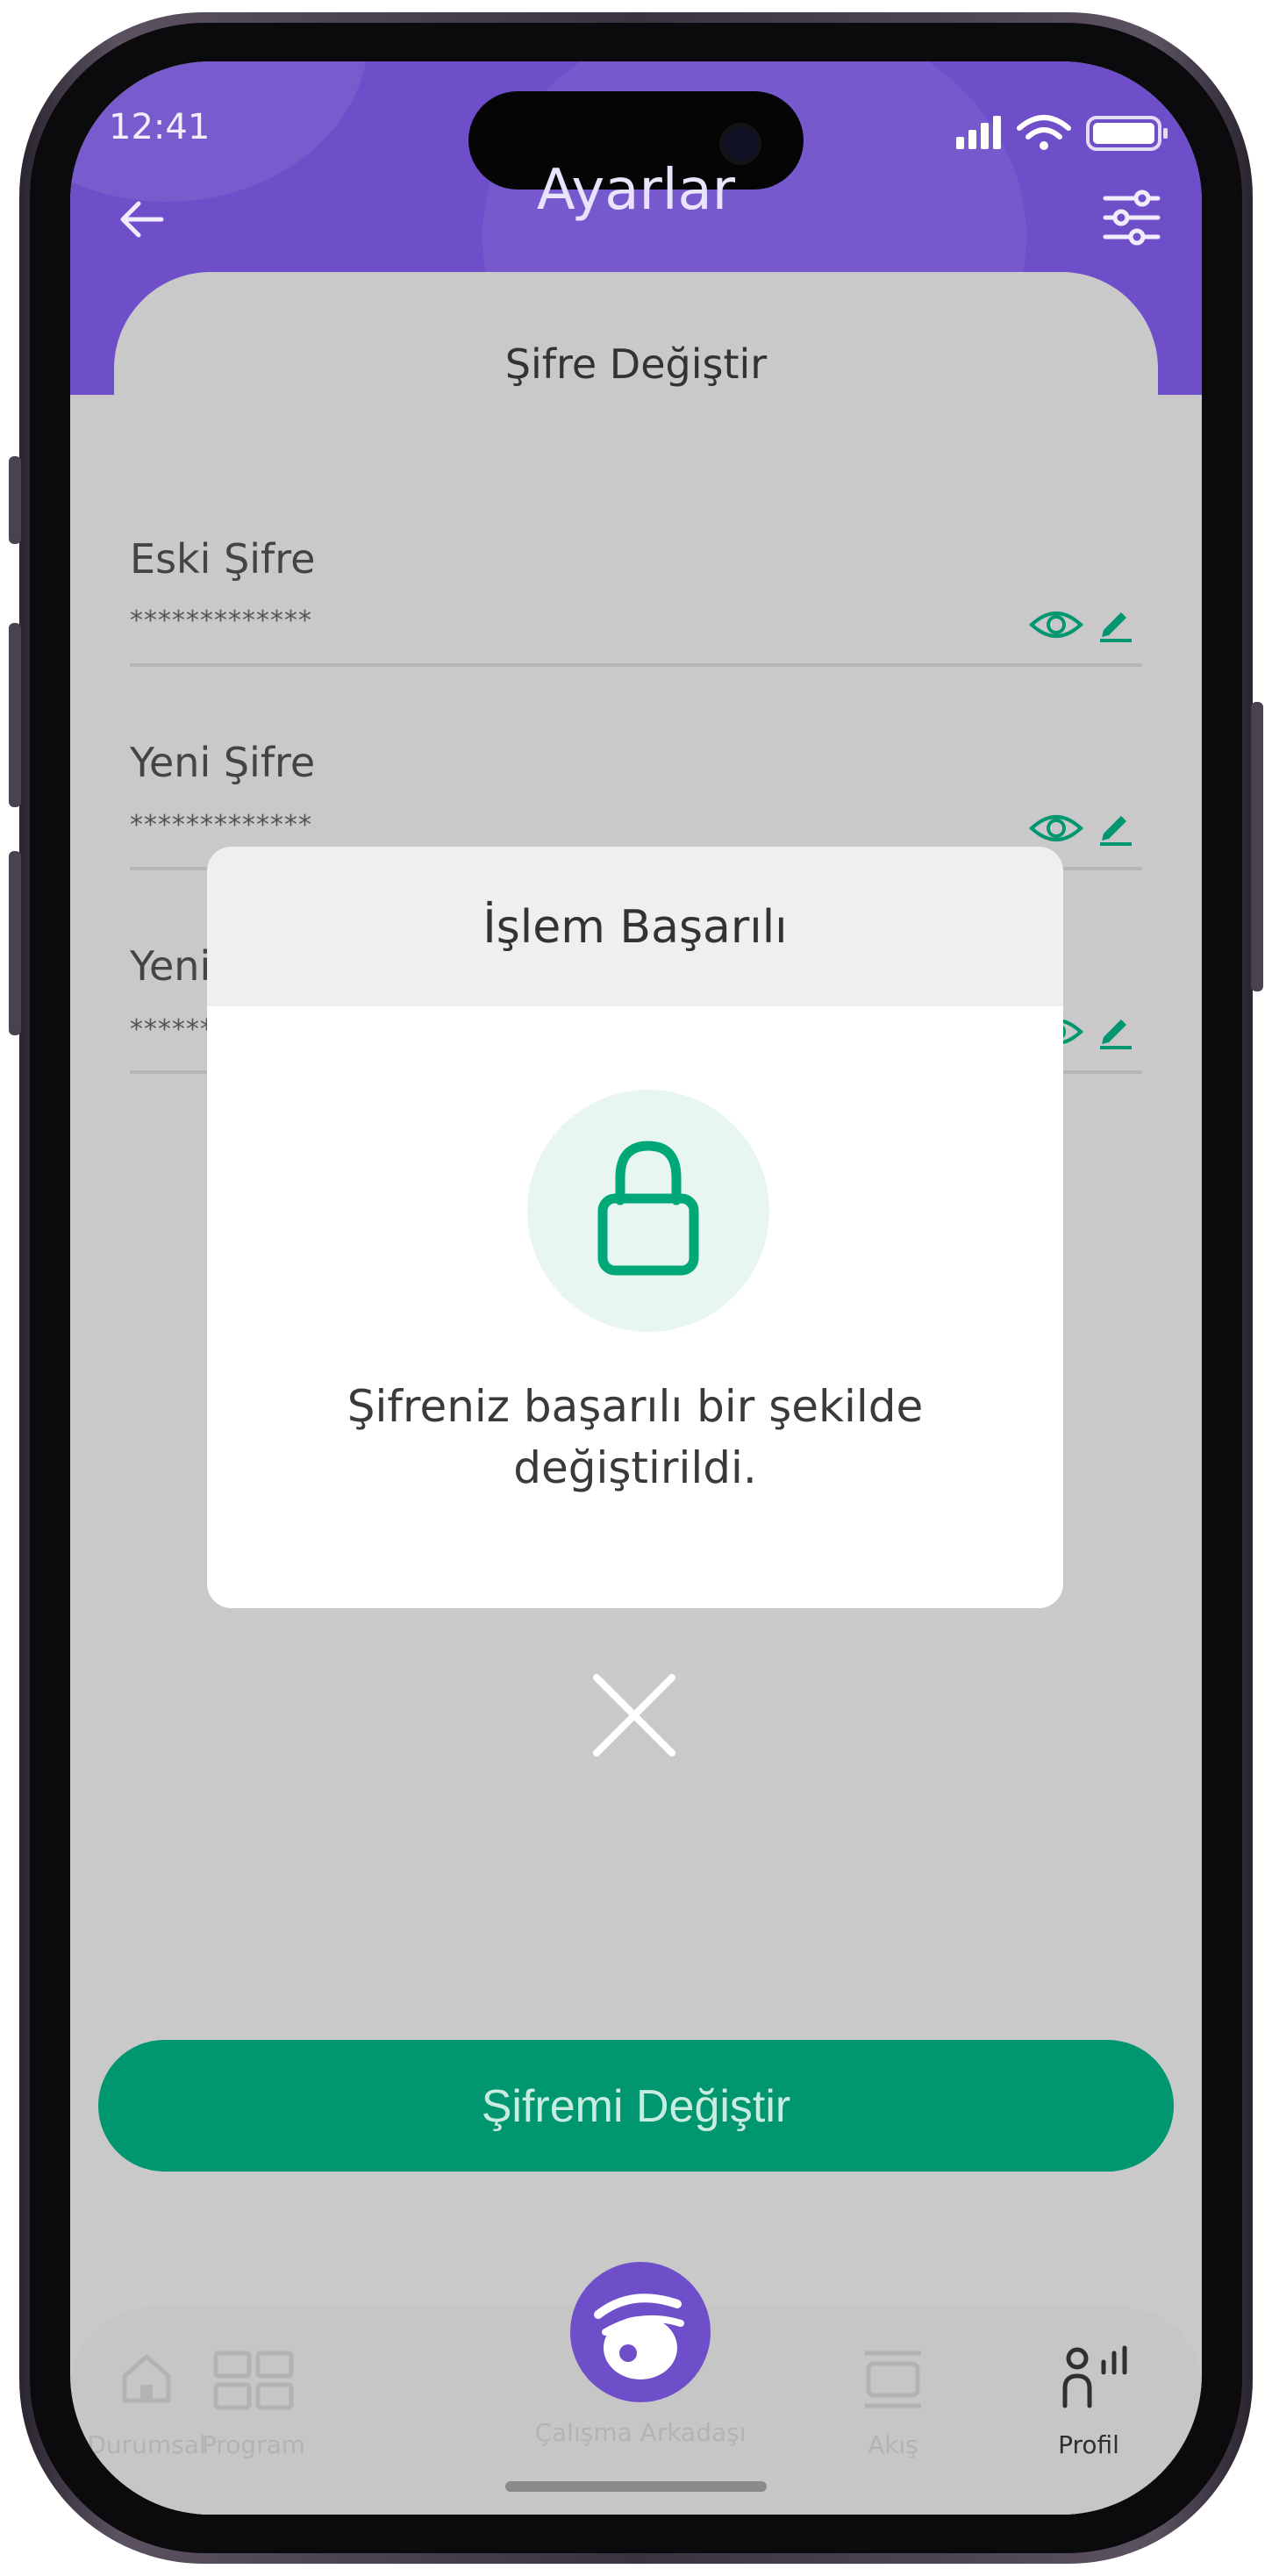  I want to click on back-arrow-icon, so click(142, 219).